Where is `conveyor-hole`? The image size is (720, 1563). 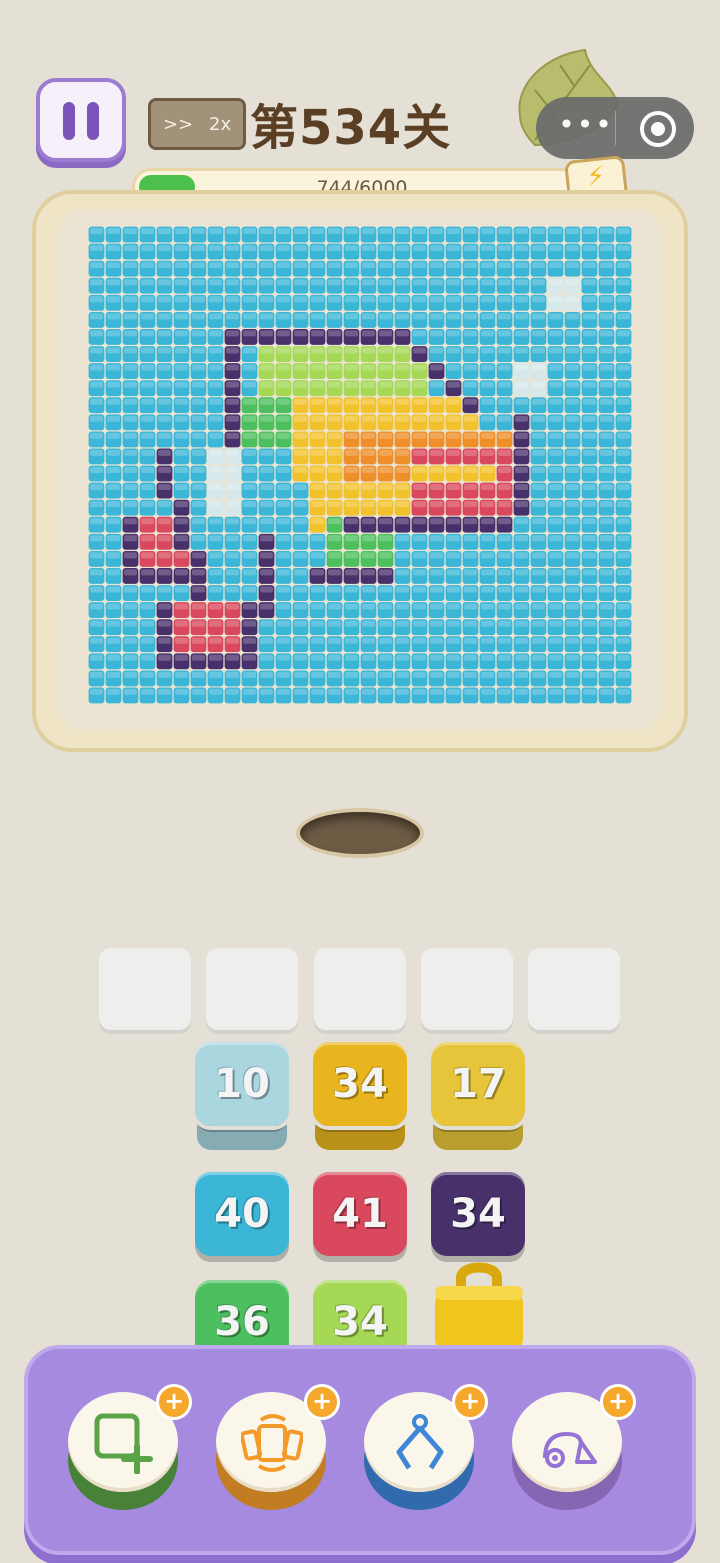 conveyor-hole is located at coordinates (360, 833).